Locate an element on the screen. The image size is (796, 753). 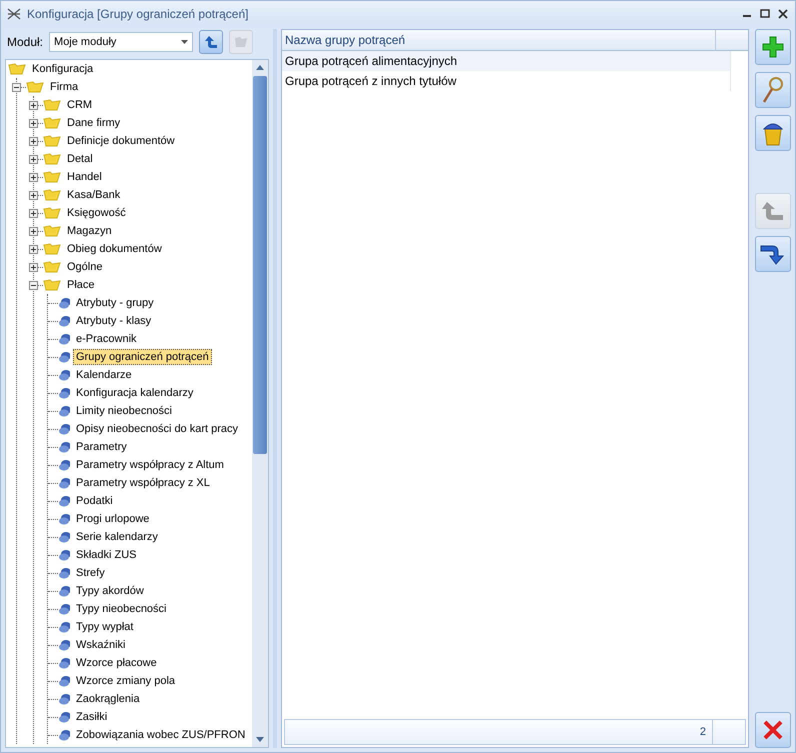
tree-item: Ogólne is located at coordinates (85, 267).